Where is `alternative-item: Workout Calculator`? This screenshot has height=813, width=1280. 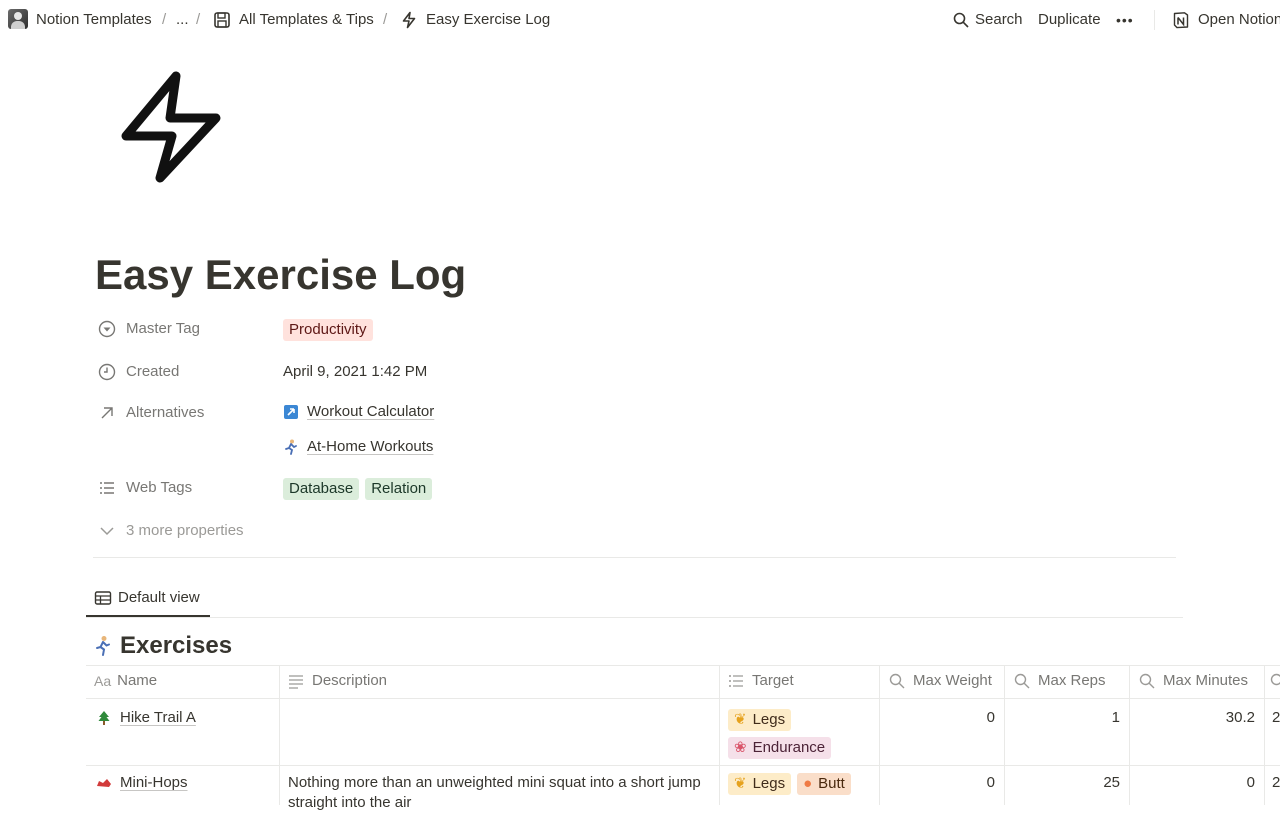 alternative-item: Workout Calculator is located at coordinates (358, 412).